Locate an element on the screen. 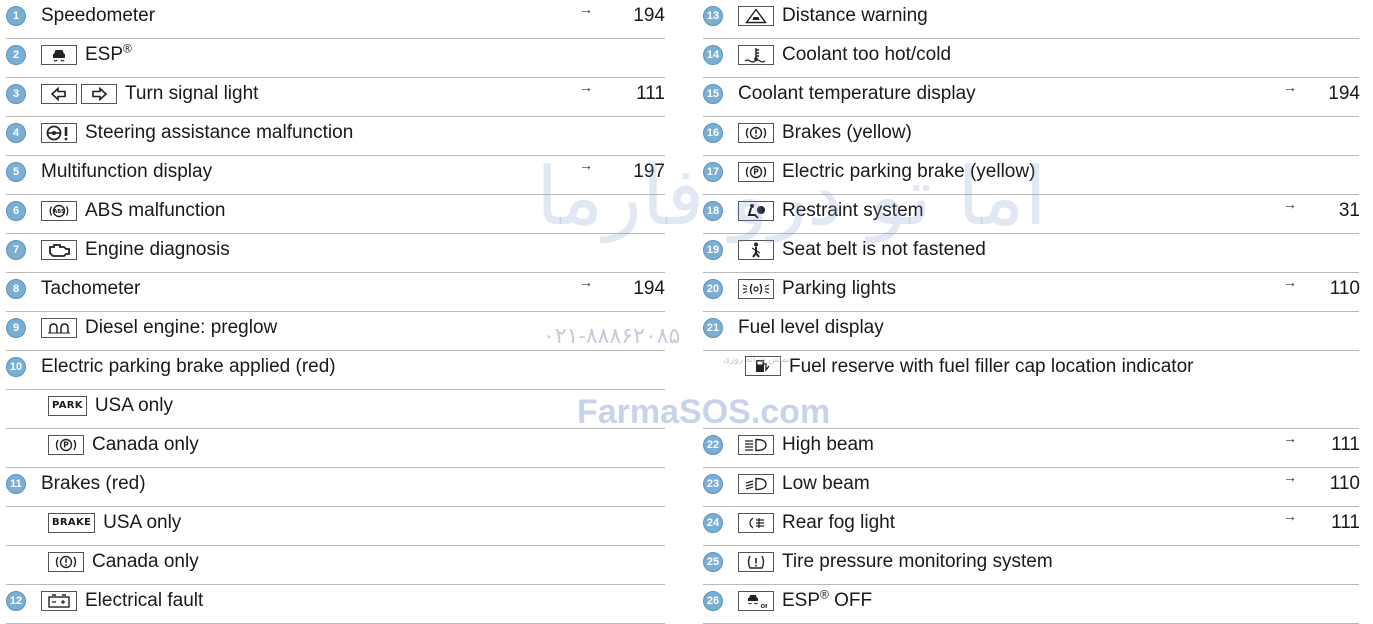 The image size is (1373, 624). indicator-label: Steering assistance malfunction is located at coordinates (219, 133).